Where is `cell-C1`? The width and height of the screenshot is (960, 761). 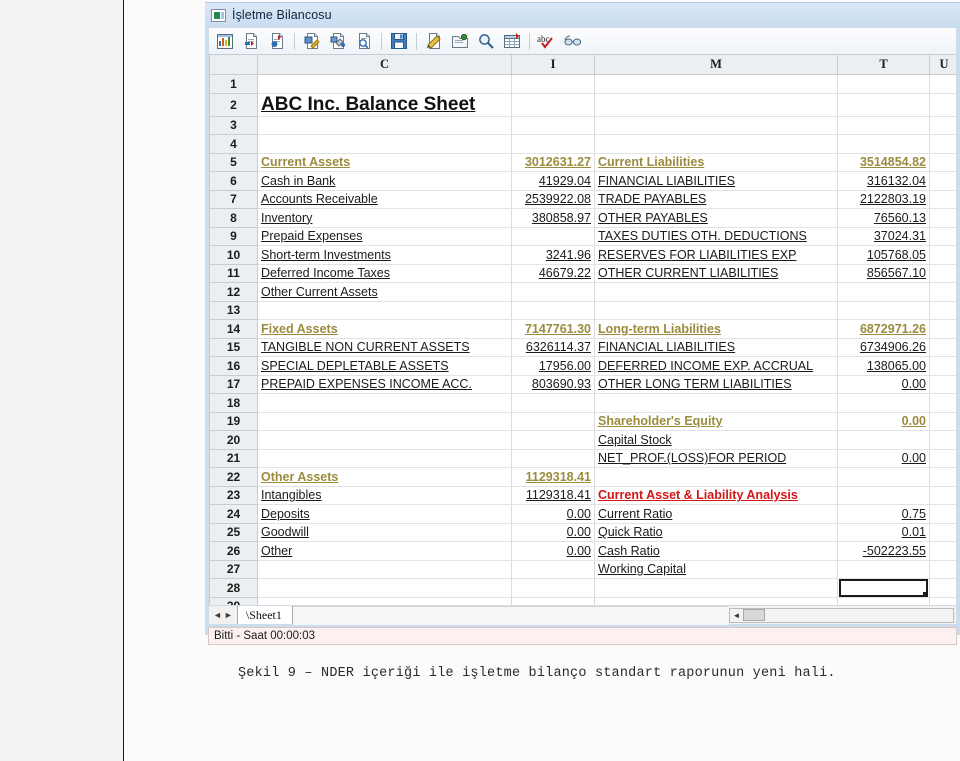
cell-C1 is located at coordinates (384, 84).